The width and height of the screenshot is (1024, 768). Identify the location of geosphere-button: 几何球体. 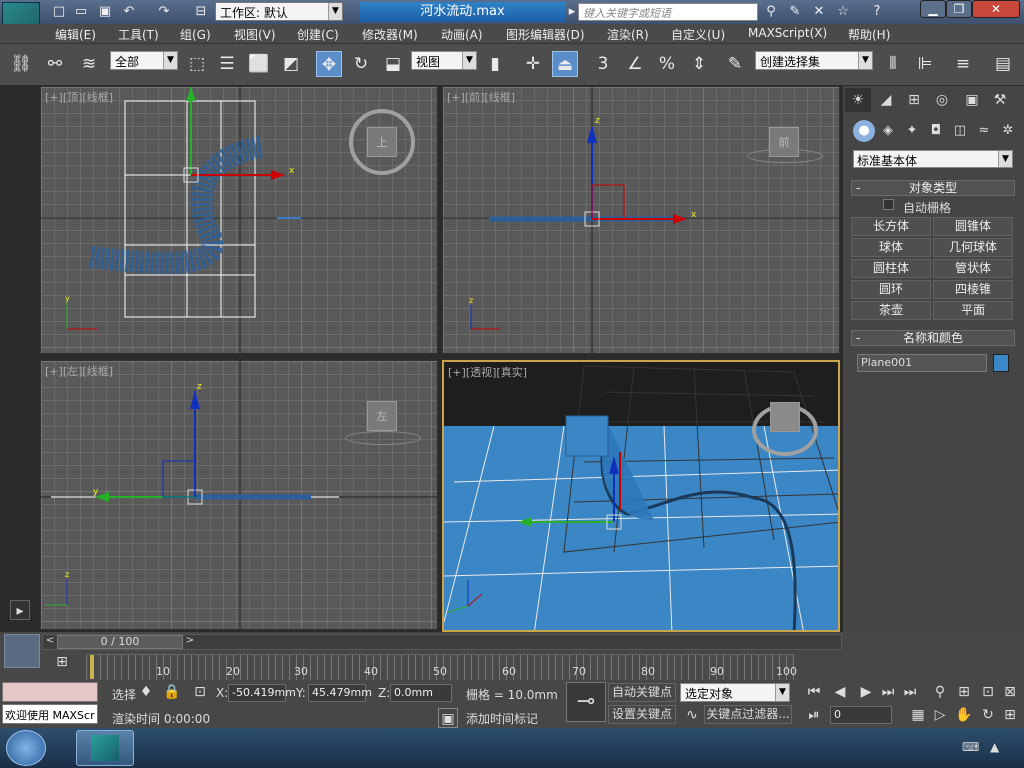
(973, 247).